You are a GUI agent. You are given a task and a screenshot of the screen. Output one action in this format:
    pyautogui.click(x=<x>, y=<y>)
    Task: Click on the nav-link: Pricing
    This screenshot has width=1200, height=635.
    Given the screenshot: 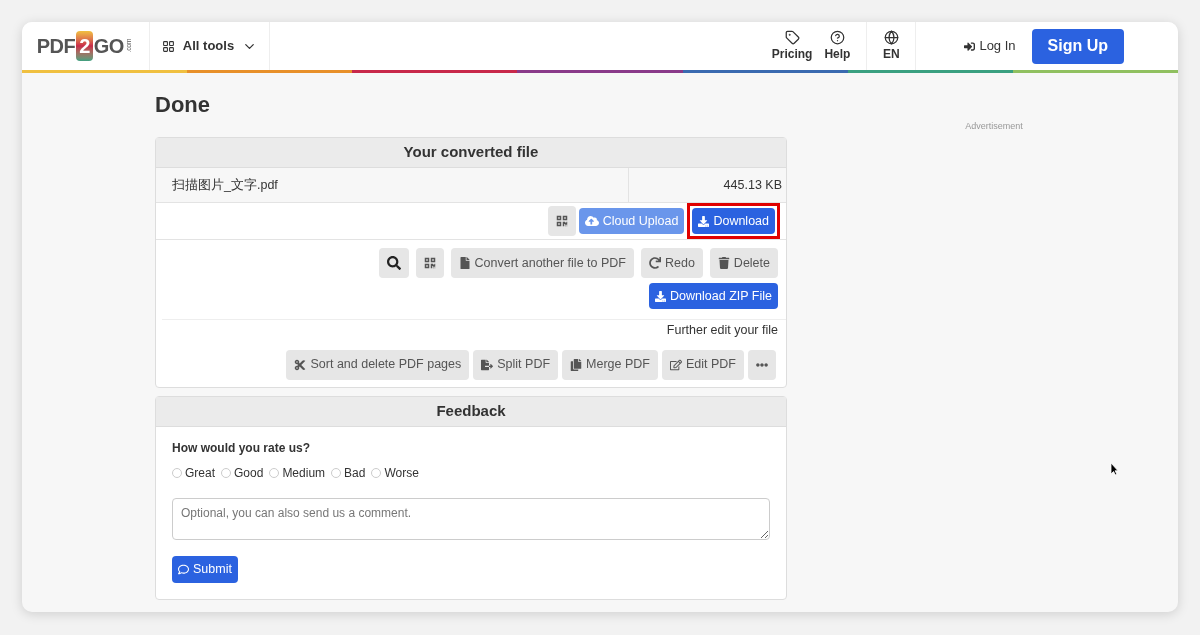 What is the action you would take?
    pyautogui.click(x=792, y=46)
    